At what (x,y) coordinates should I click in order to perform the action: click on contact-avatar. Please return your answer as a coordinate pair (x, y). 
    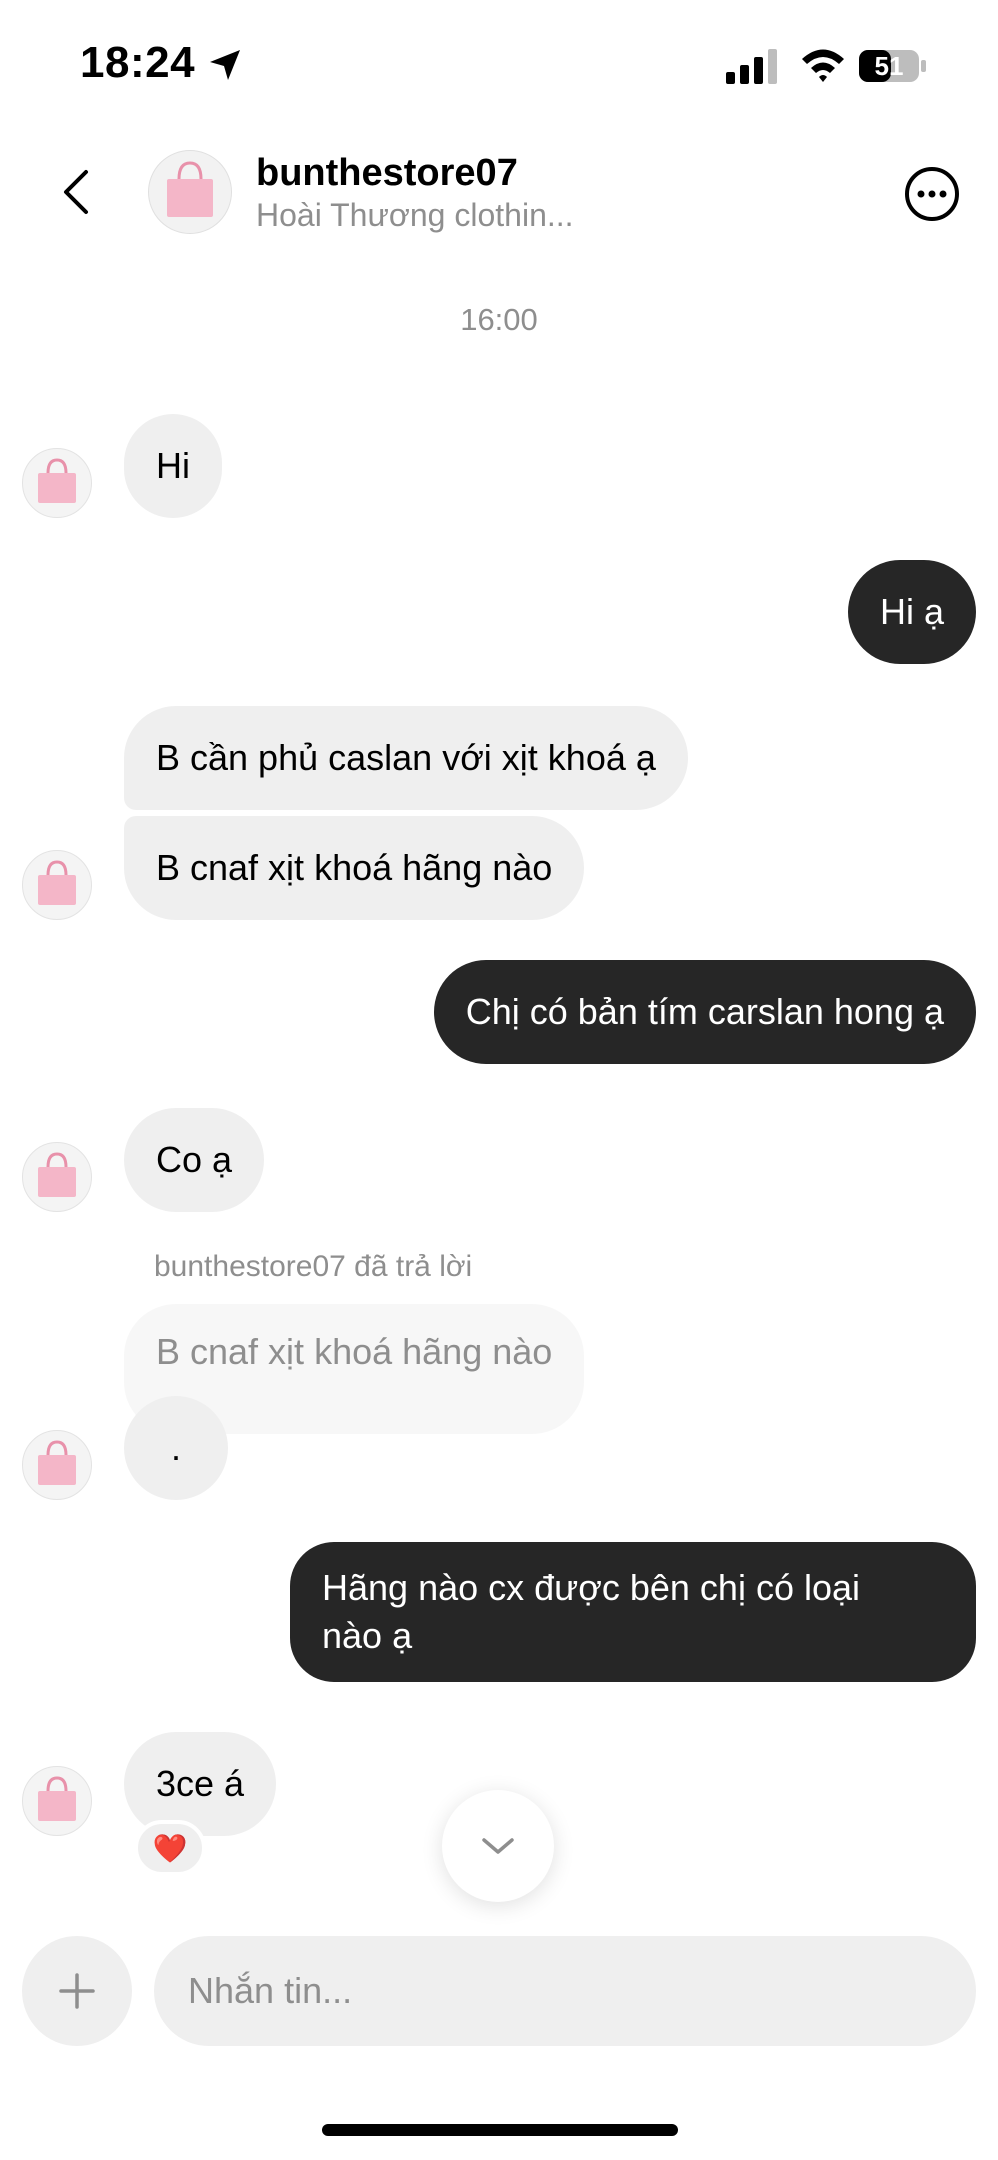
    Looking at the image, I should click on (190, 192).